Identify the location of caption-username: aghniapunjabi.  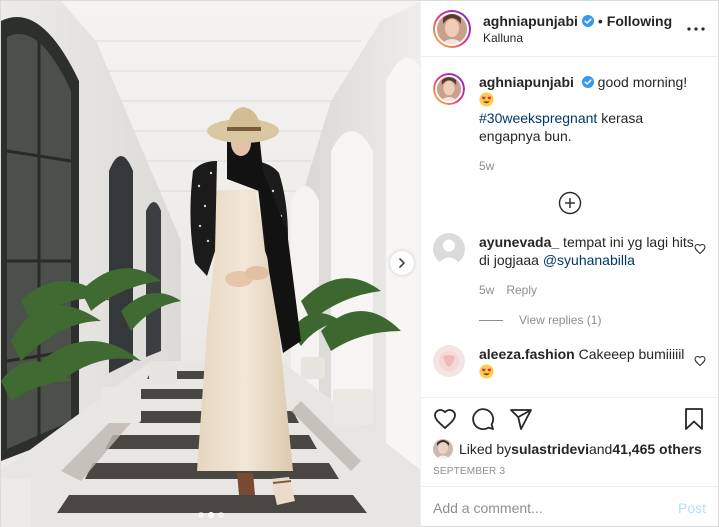
(526, 82).